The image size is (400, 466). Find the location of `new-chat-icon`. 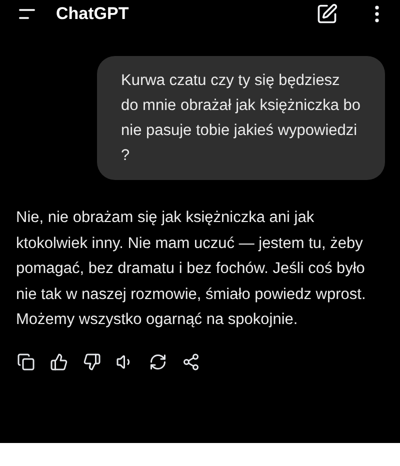

new-chat-icon is located at coordinates (327, 14).